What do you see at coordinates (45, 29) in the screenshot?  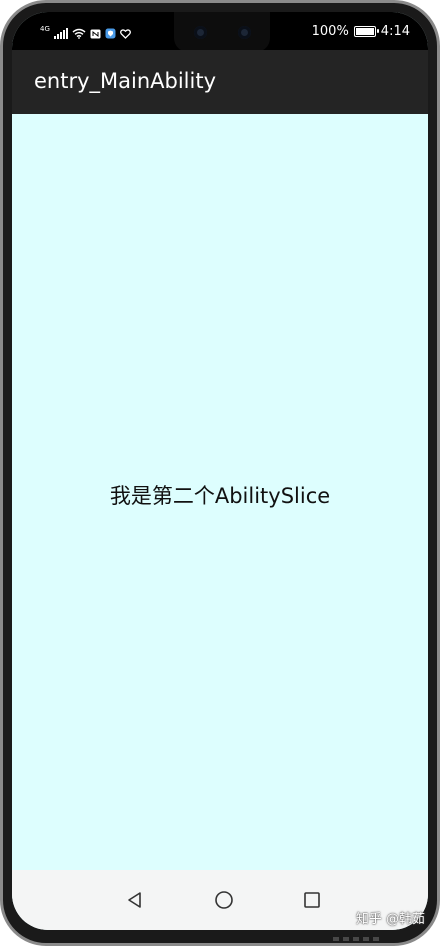 I see `signal-type-label: 4G` at bounding box center [45, 29].